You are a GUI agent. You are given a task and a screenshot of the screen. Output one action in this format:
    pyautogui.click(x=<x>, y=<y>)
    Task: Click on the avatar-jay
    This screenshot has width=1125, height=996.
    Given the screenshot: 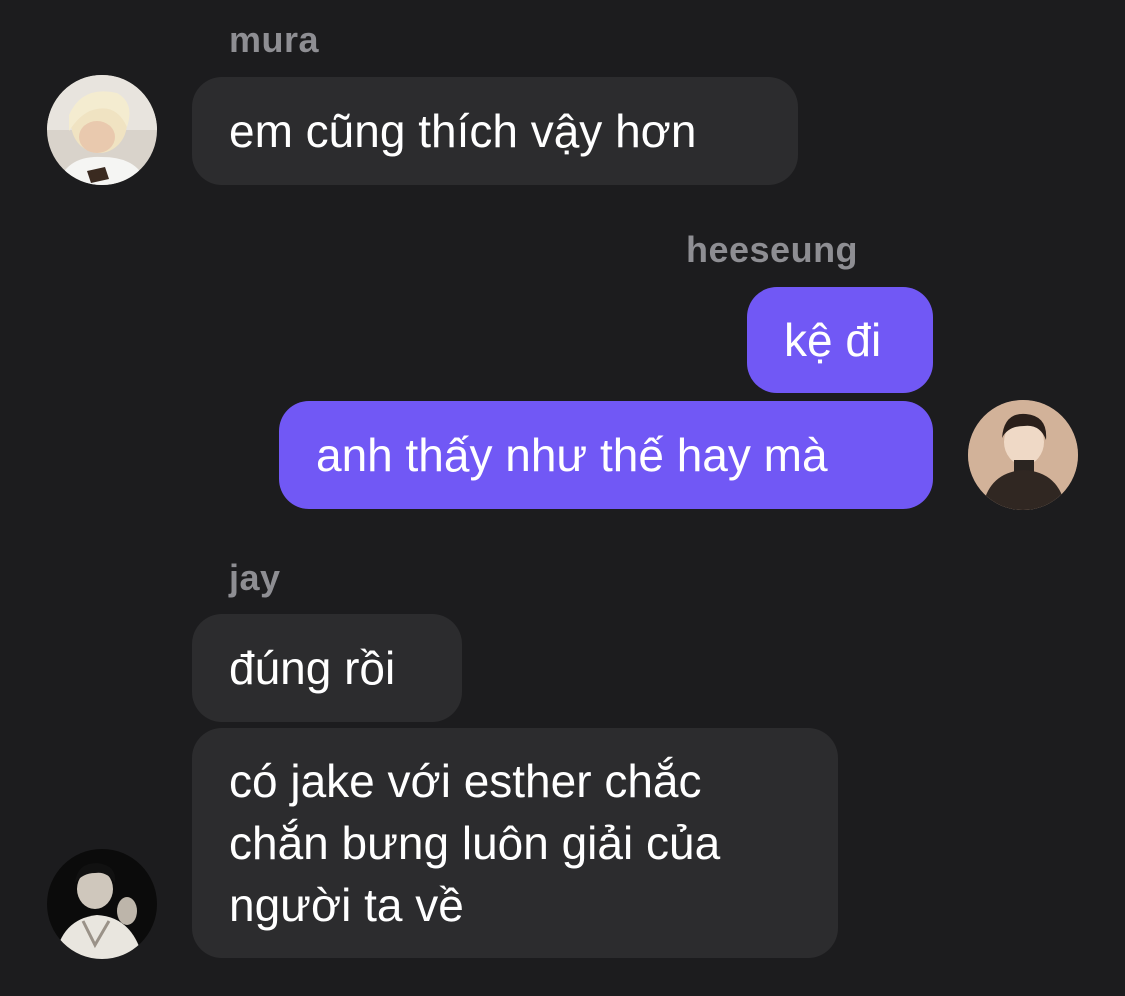 What is the action you would take?
    pyautogui.click(x=102, y=904)
    